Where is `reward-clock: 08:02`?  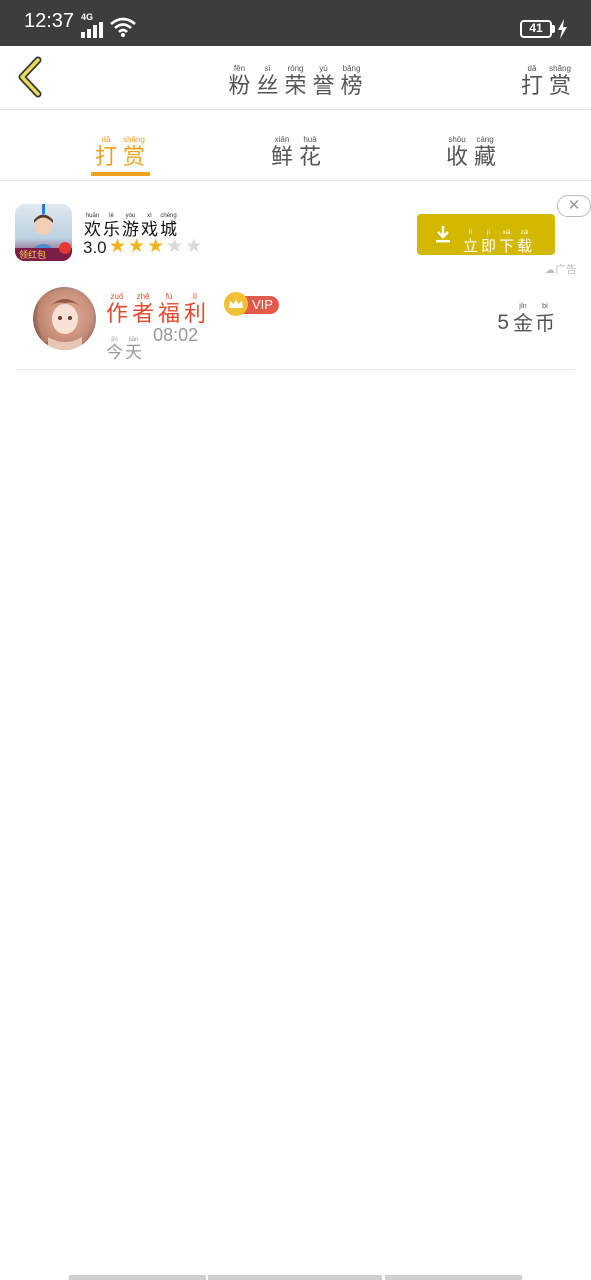 reward-clock: 08:02 is located at coordinates (176, 335).